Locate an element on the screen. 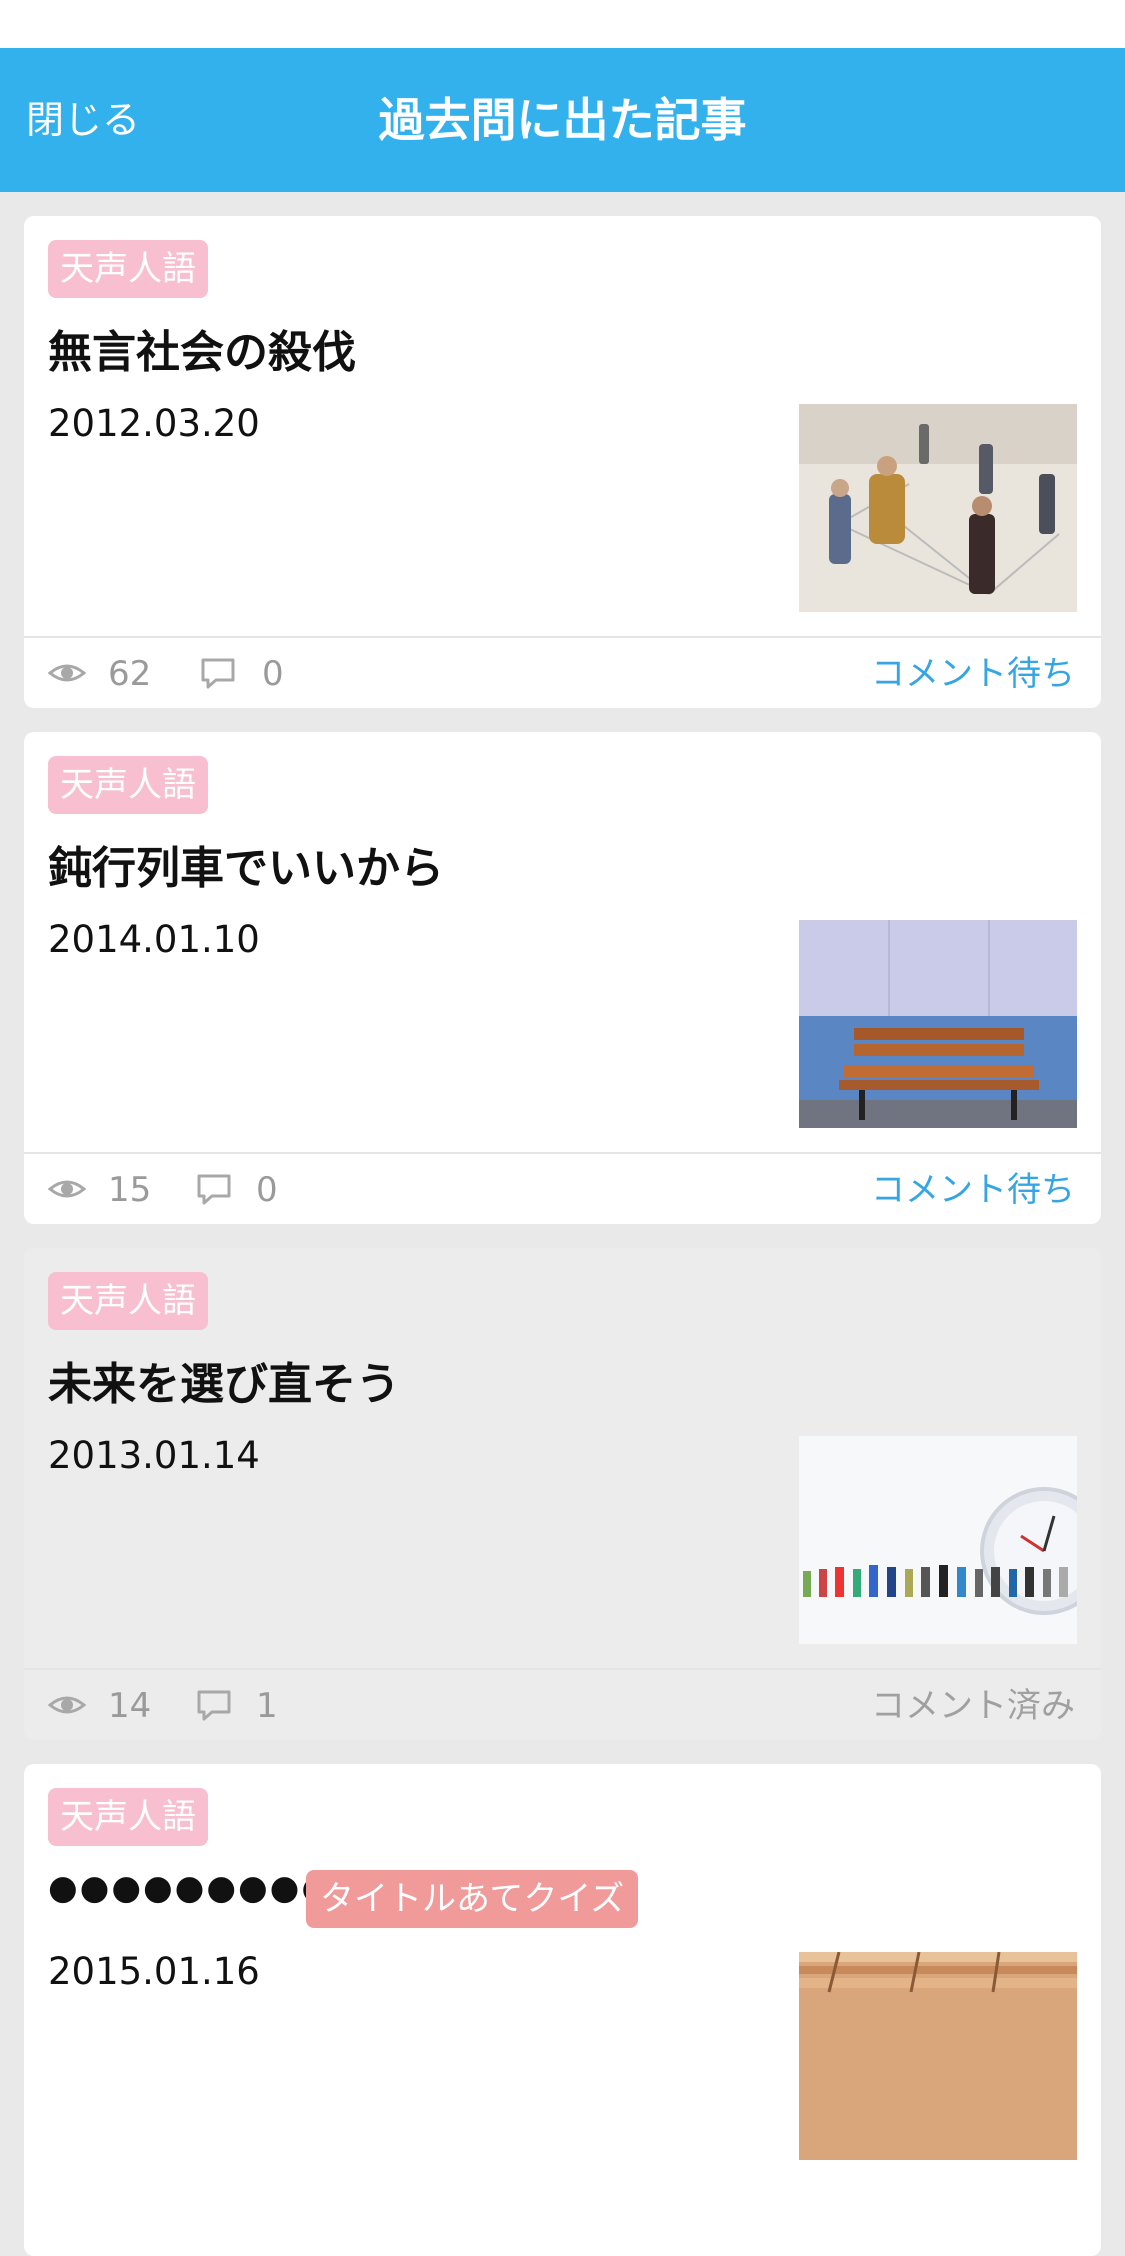 The image size is (1125, 2256). view-count: 14 is located at coordinates (130, 1706).